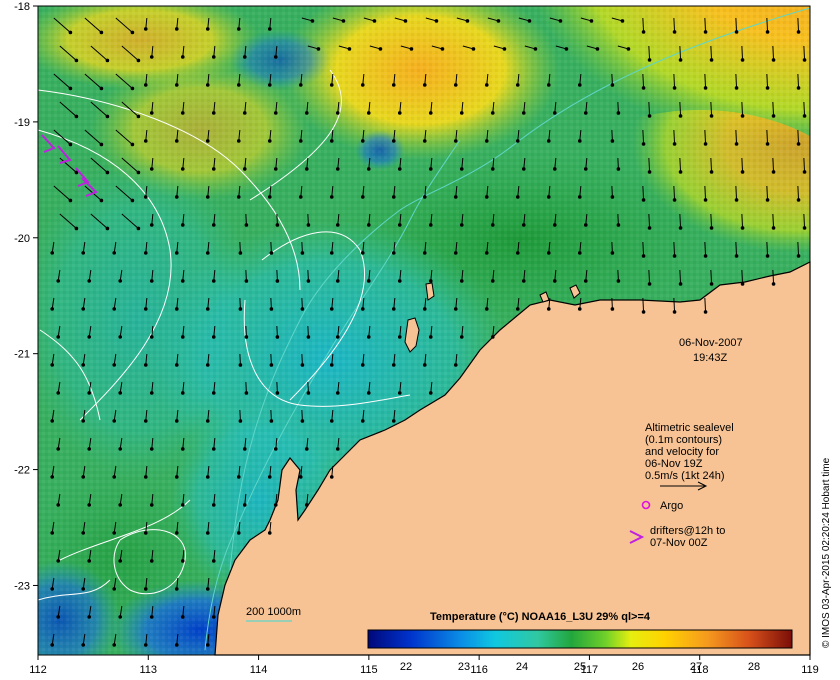  Describe the element at coordinates (273, 612) in the screenshot. I see `bathymetry-label: 200 1000m` at that location.